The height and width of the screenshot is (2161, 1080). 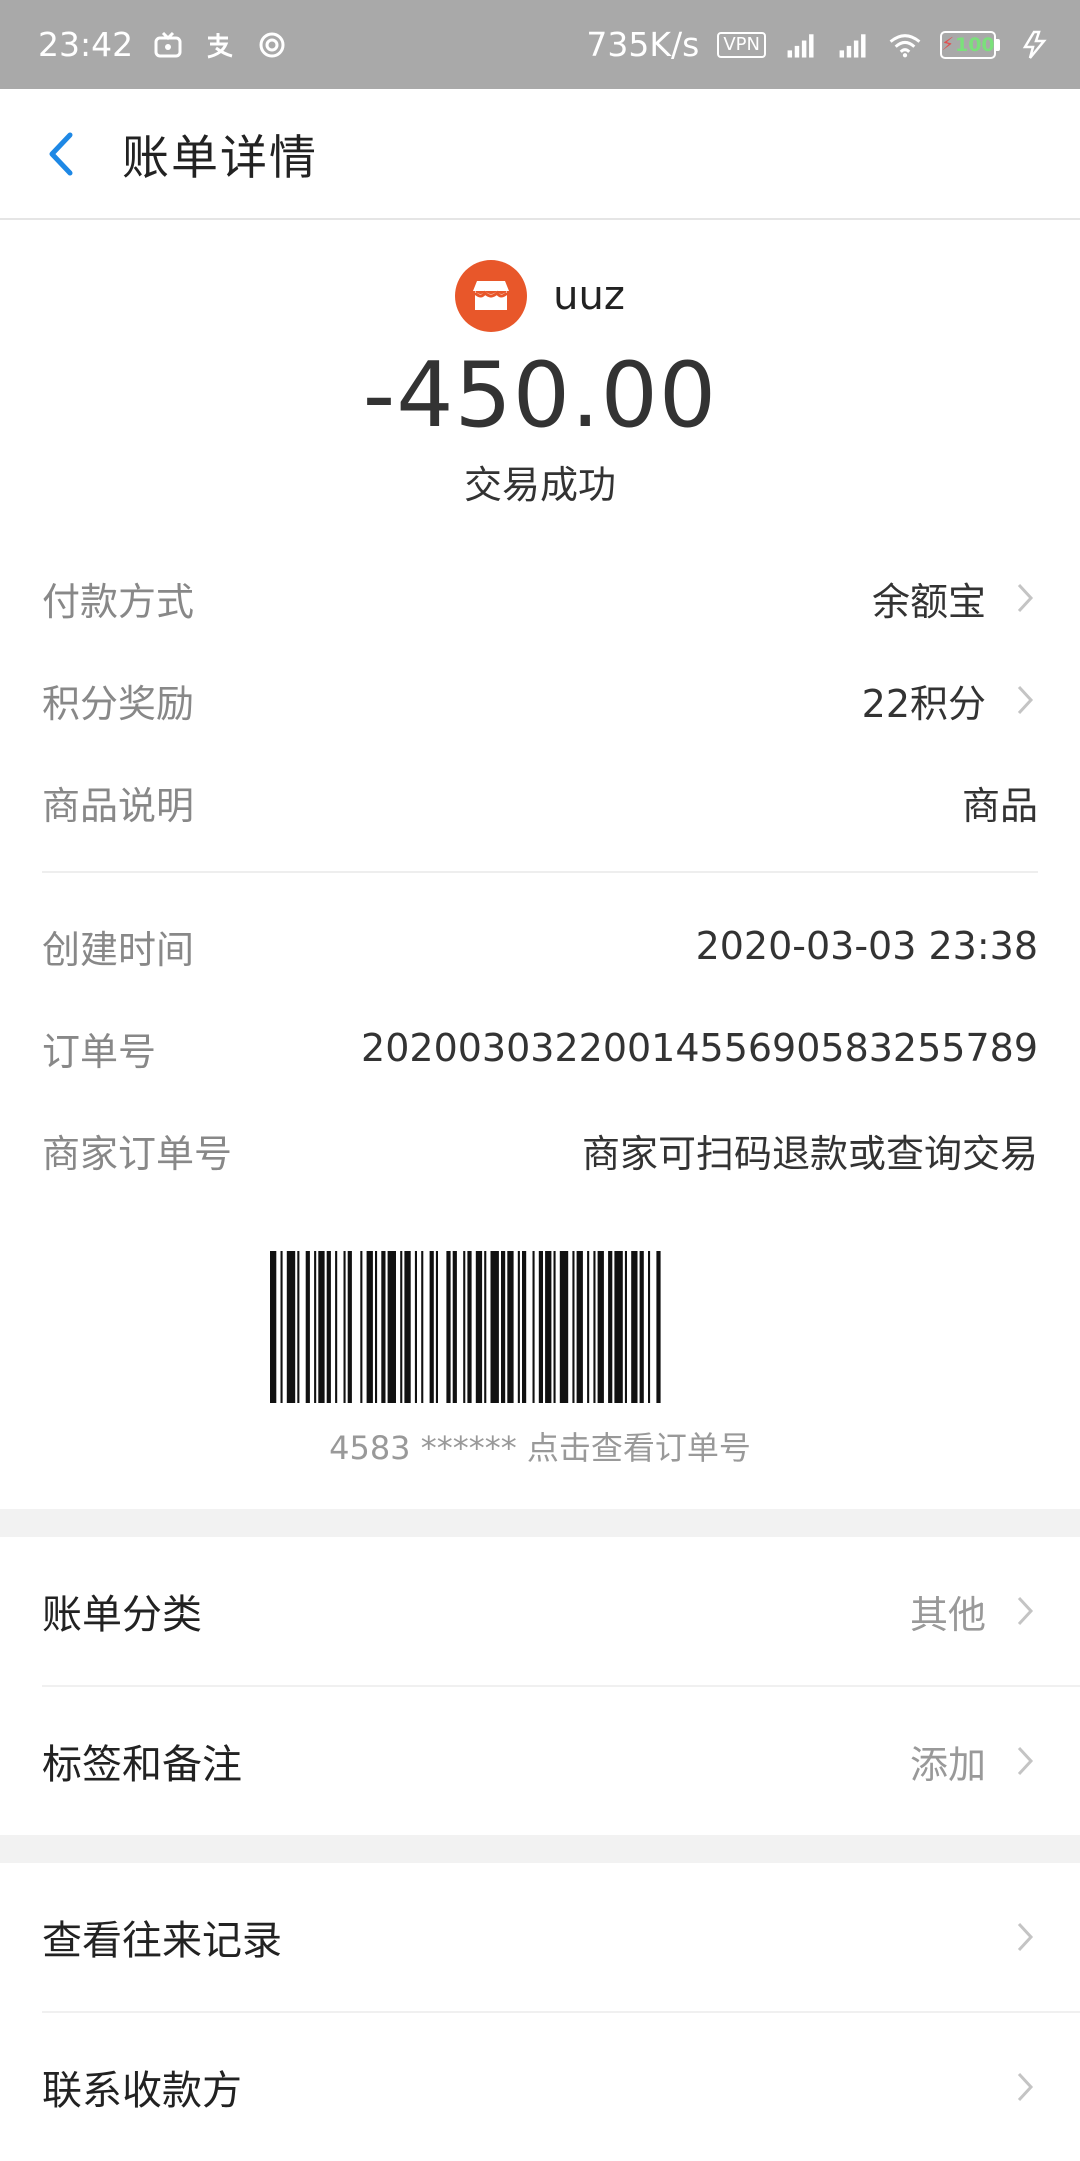 What do you see at coordinates (168, 45) in the screenshot?
I see `tv-icon` at bounding box center [168, 45].